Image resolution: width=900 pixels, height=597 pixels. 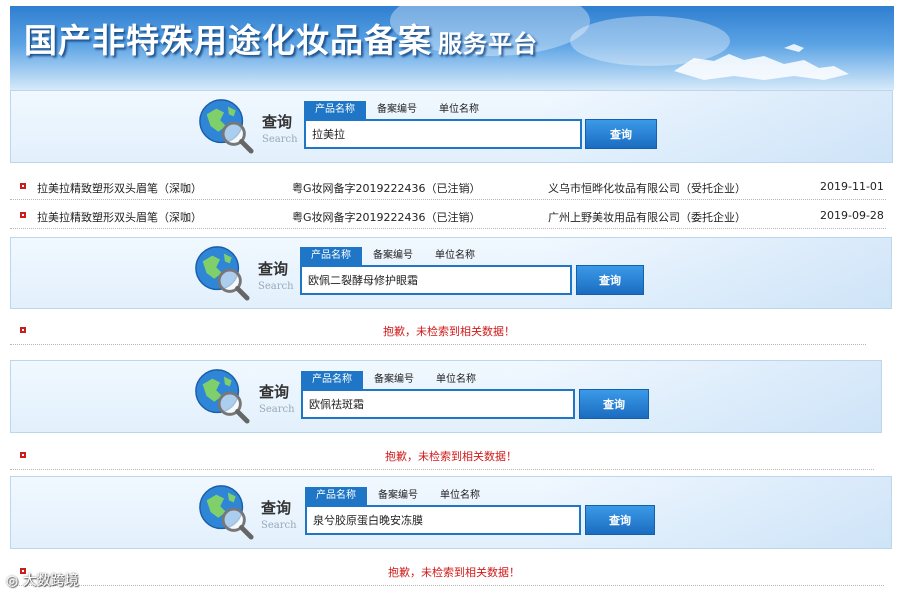 I want to click on result-date: 2019-11-01, so click(x=852, y=186).